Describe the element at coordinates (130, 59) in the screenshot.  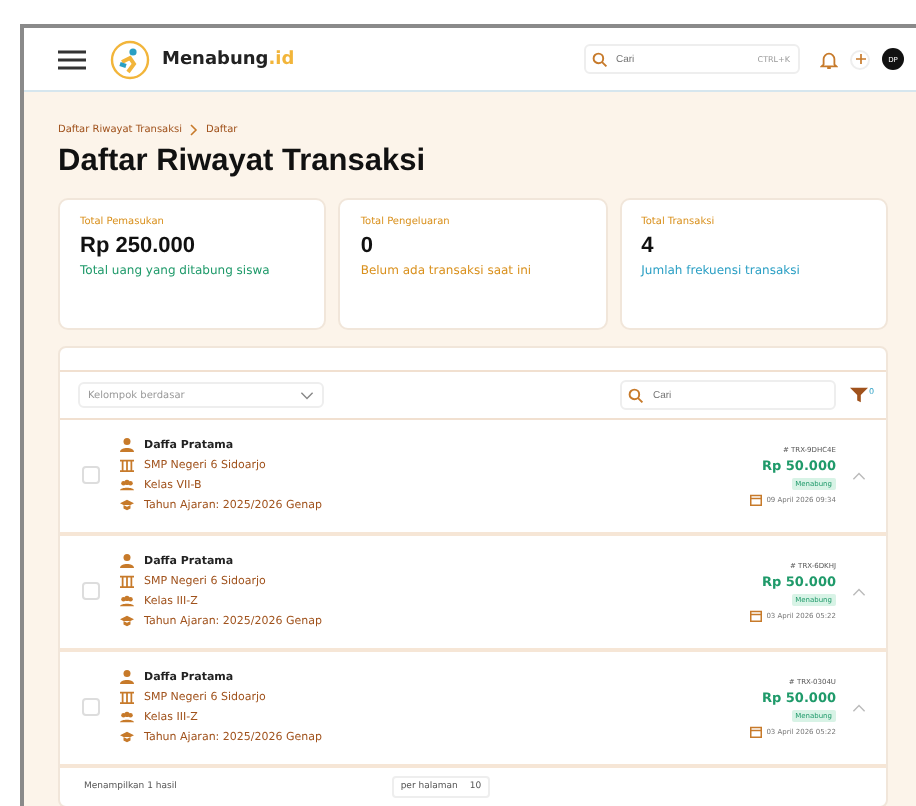
I see `logo-icon` at that location.